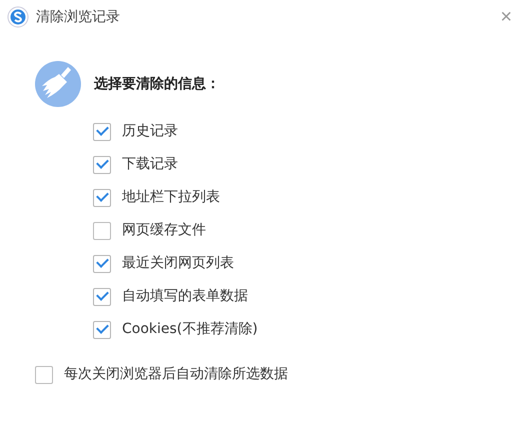 The image size is (528, 436). I want to click on close-button: ×, so click(506, 17).